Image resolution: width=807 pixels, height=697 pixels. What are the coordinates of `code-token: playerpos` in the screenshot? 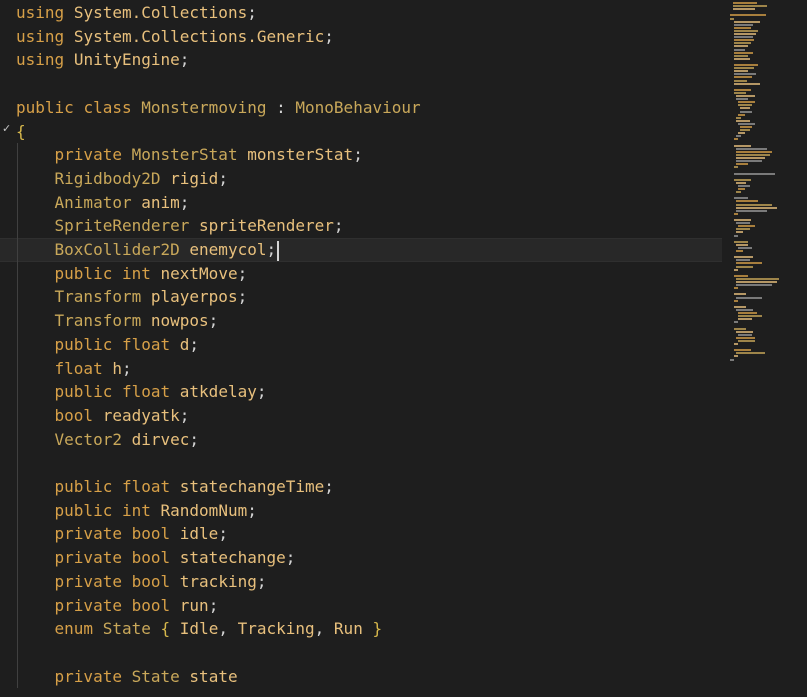 It's located at (194, 297).